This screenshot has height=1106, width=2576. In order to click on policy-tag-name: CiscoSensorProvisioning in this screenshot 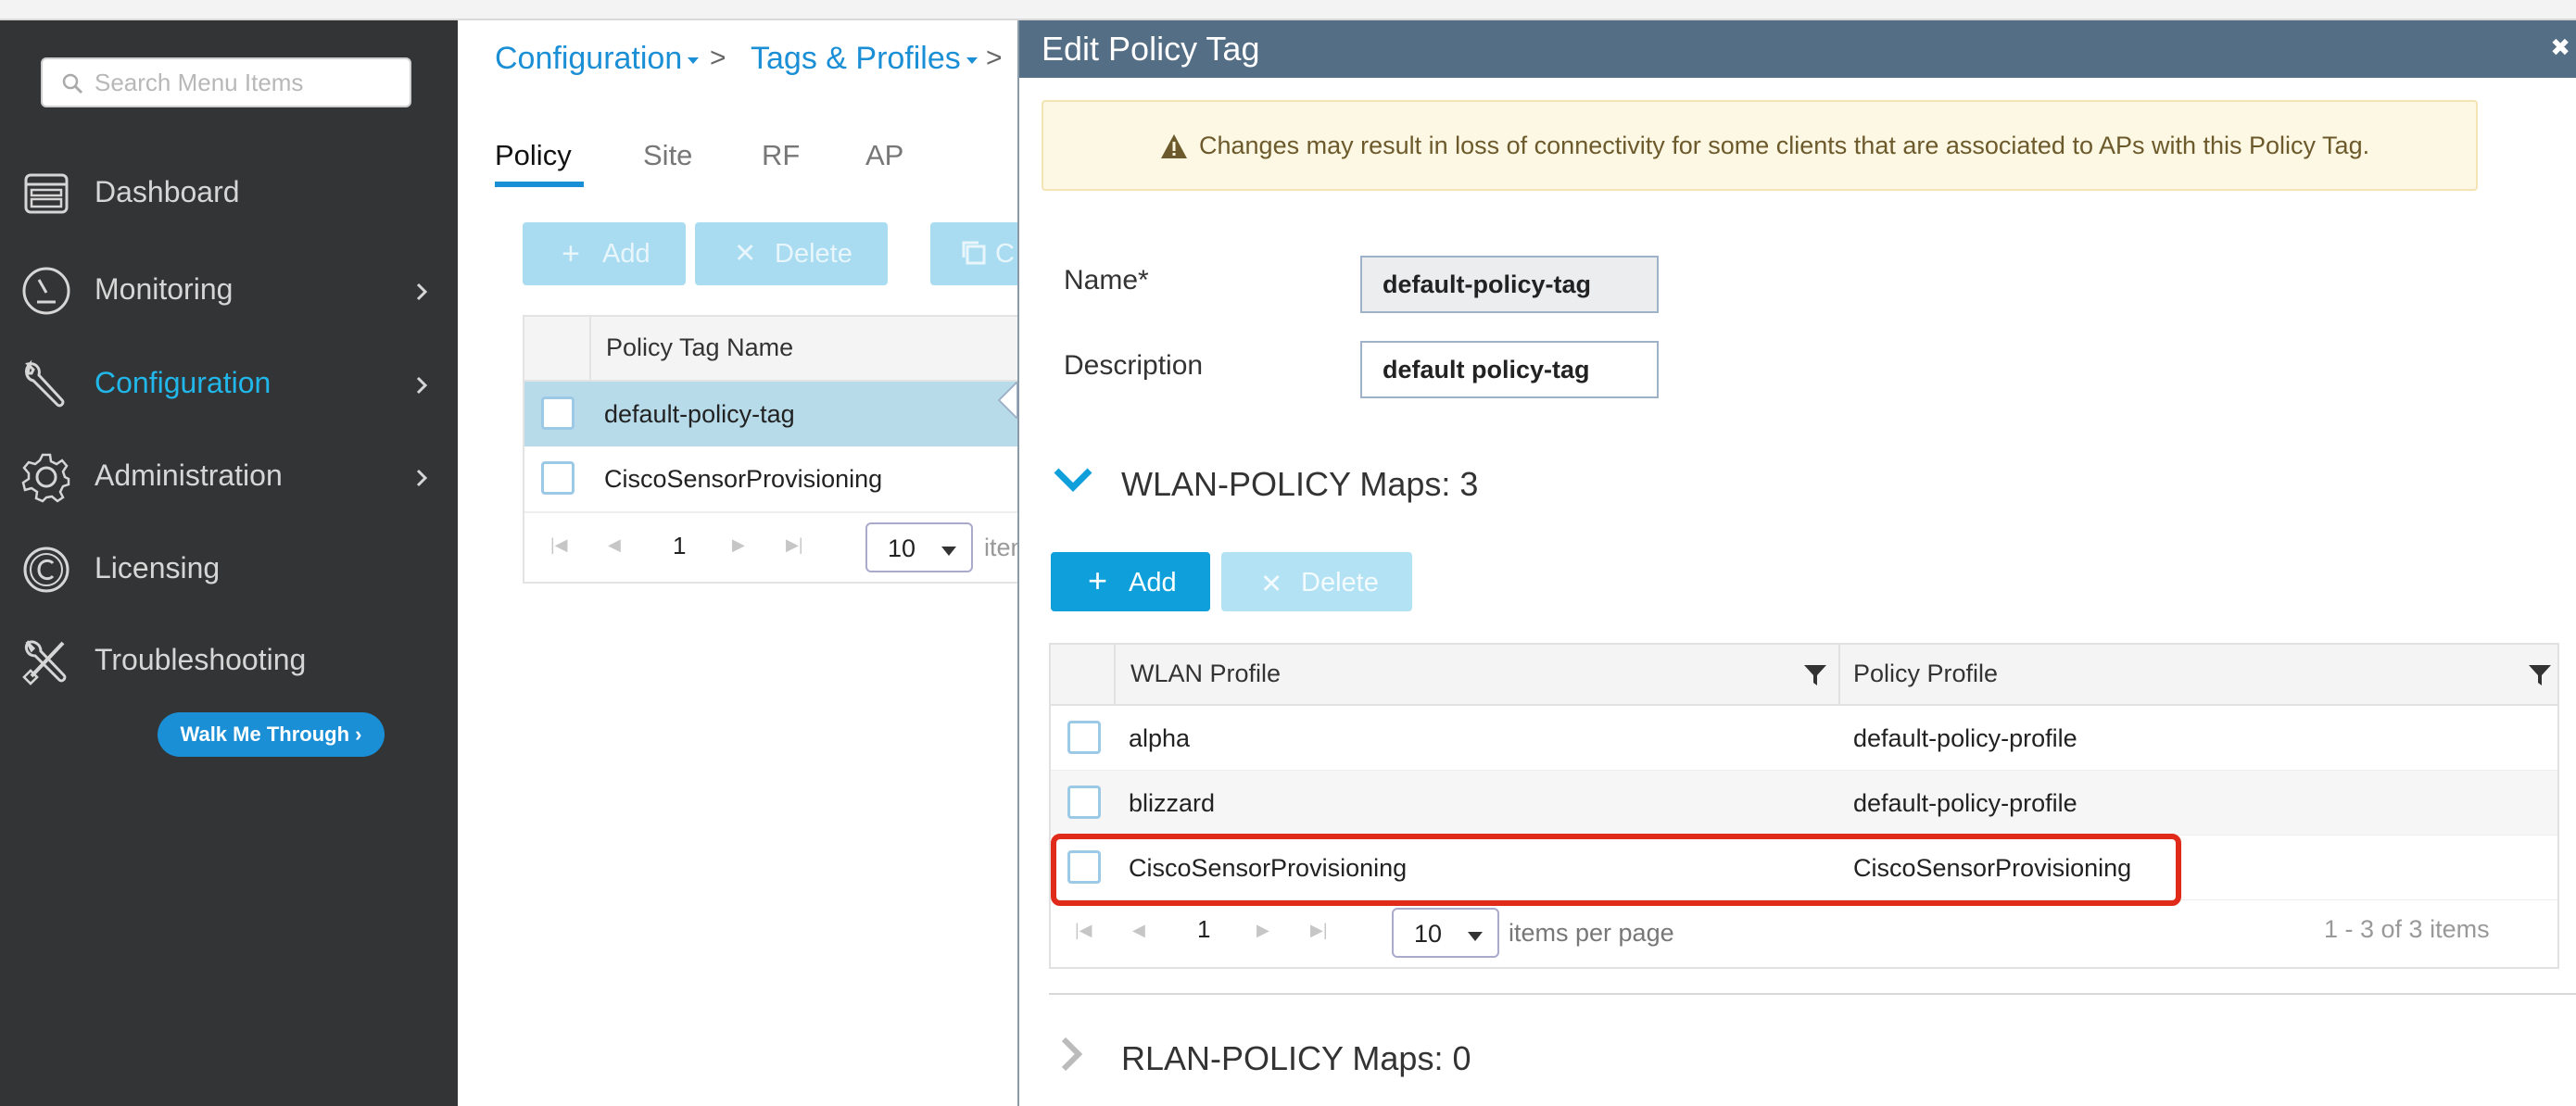, I will do `click(743, 479)`.